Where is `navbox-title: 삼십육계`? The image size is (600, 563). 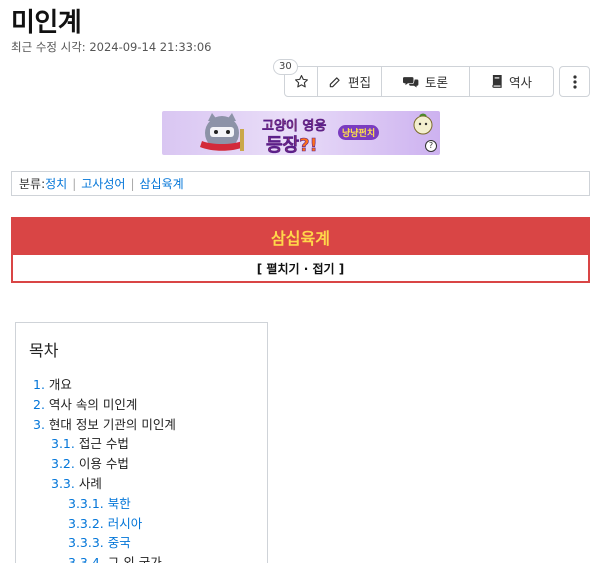
navbox-title: 삼십육계 is located at coordinates (300, 237).